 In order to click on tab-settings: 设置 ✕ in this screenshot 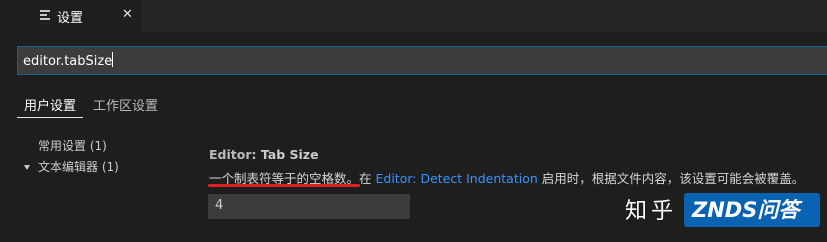, I will do `click(70, 16)`.